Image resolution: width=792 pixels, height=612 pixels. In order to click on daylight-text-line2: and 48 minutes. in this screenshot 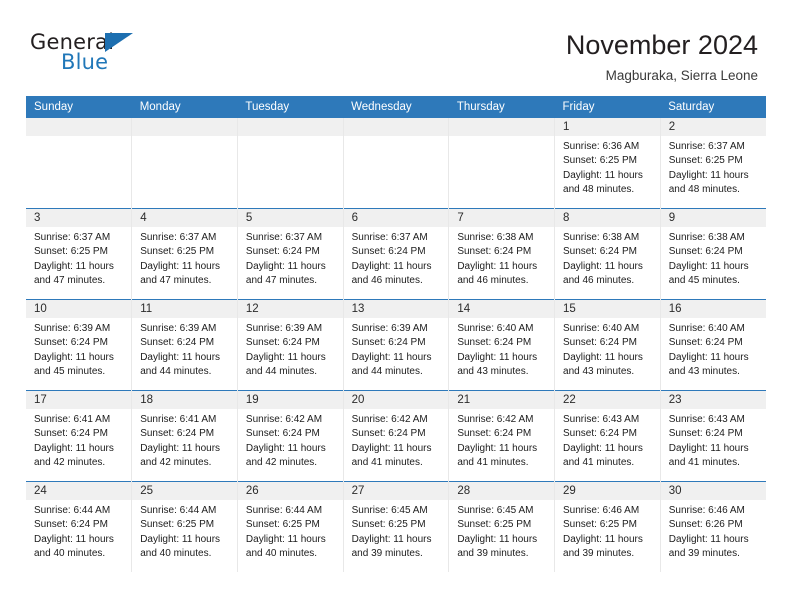, I will do `click(704, 189)`.